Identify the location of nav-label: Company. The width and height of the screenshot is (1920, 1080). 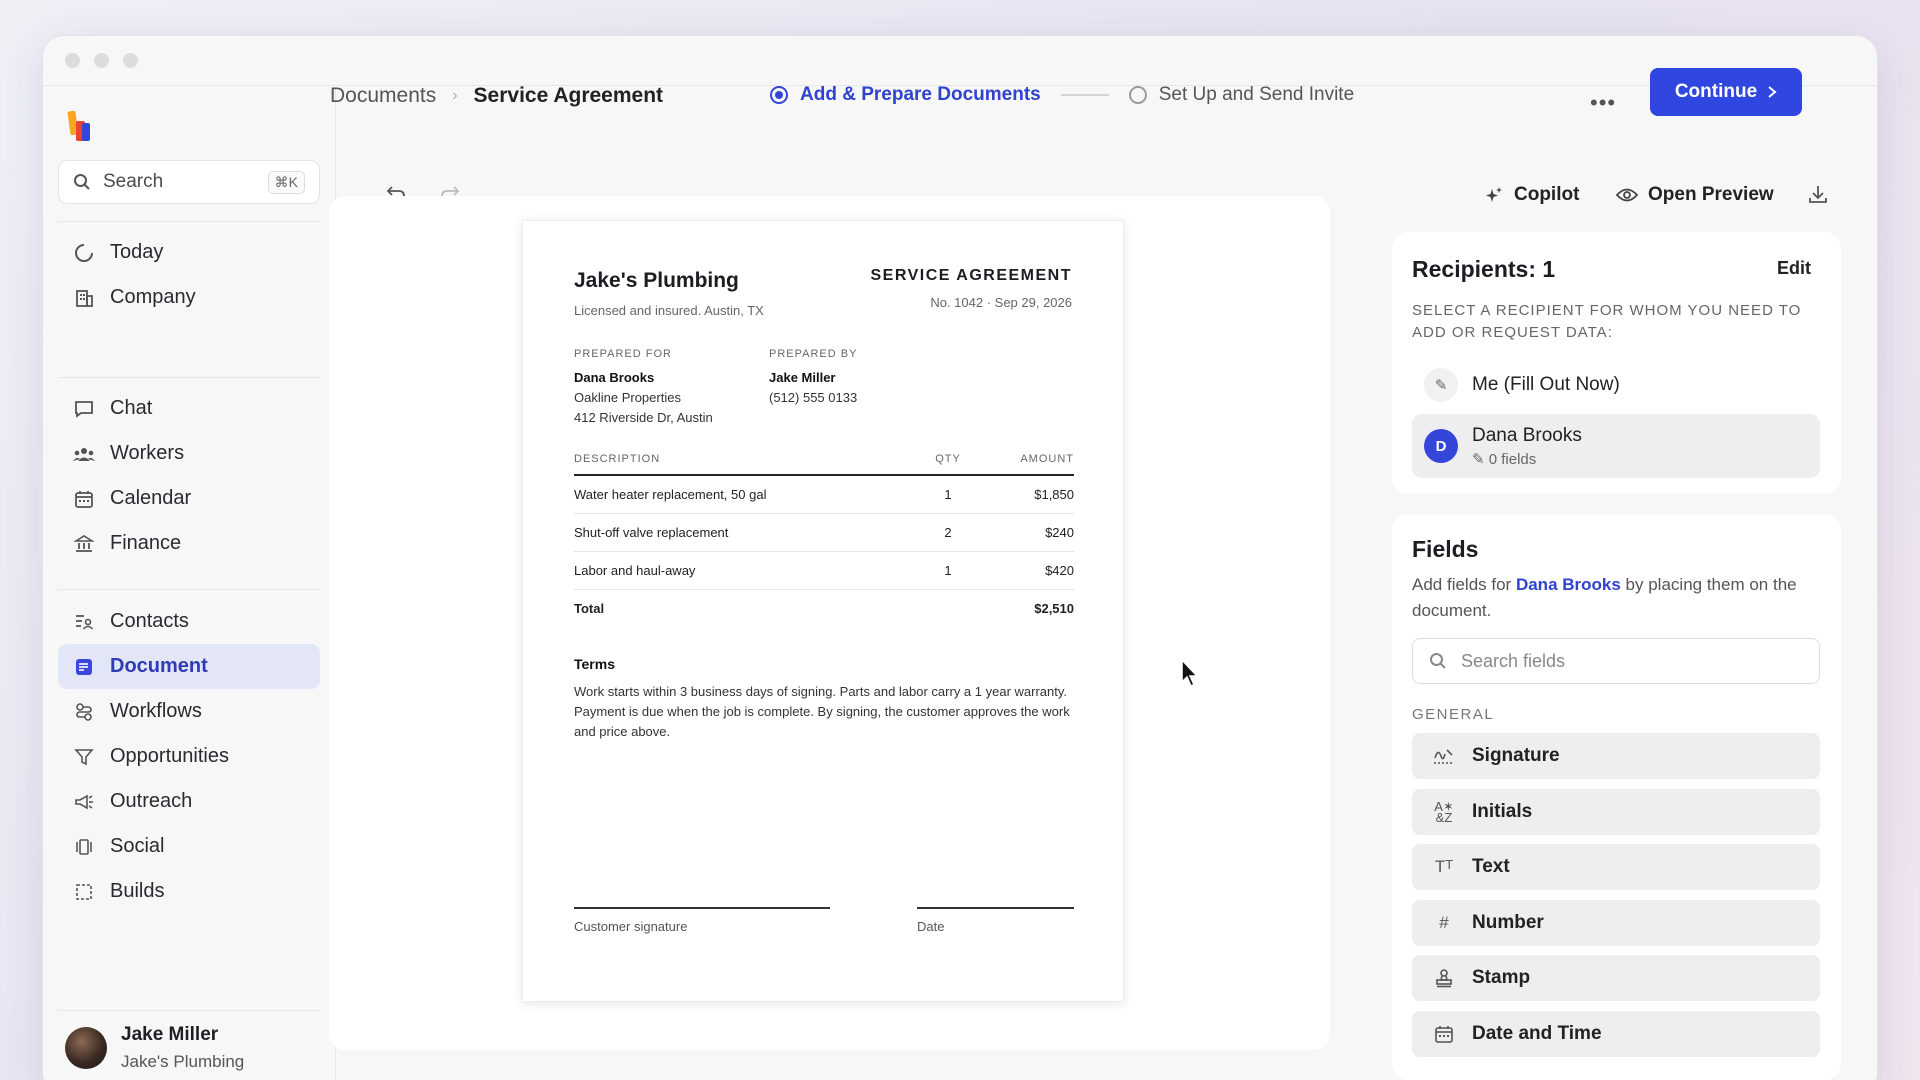
(153, 297).